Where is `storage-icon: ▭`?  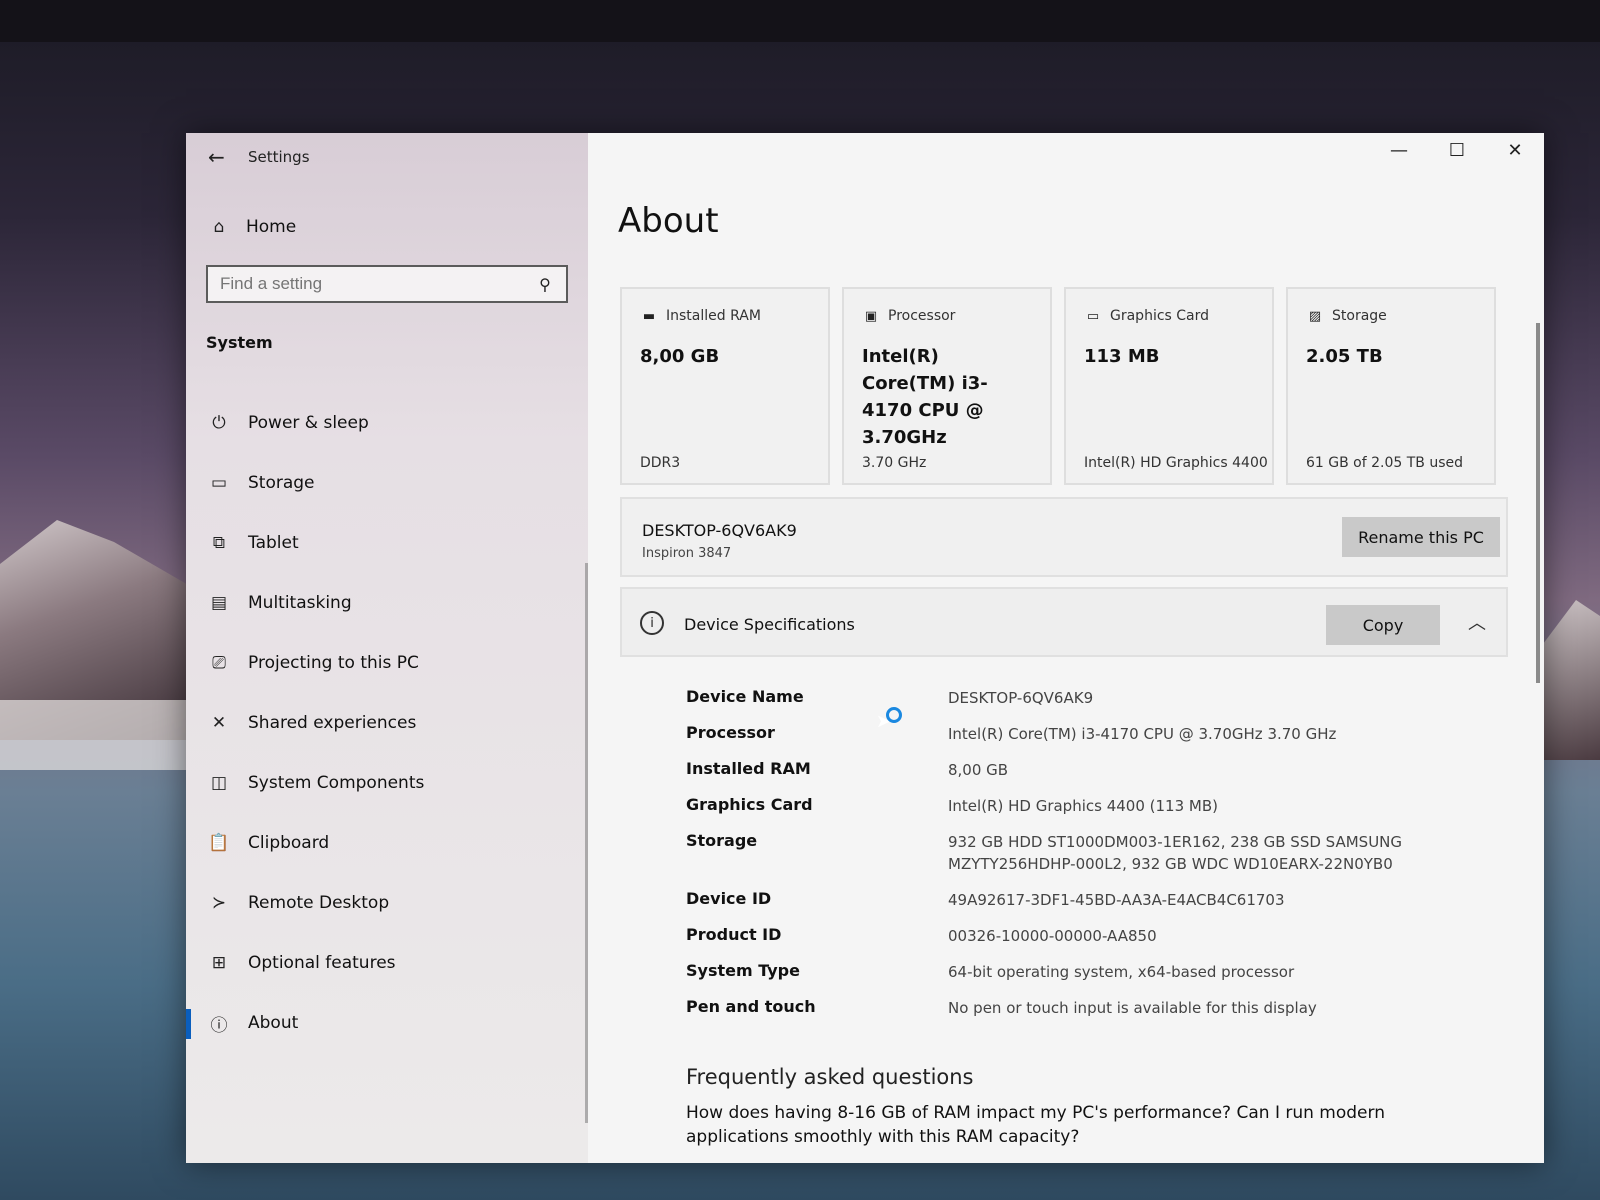
storage-icon: ▭ is located at coordinates (219, 483).